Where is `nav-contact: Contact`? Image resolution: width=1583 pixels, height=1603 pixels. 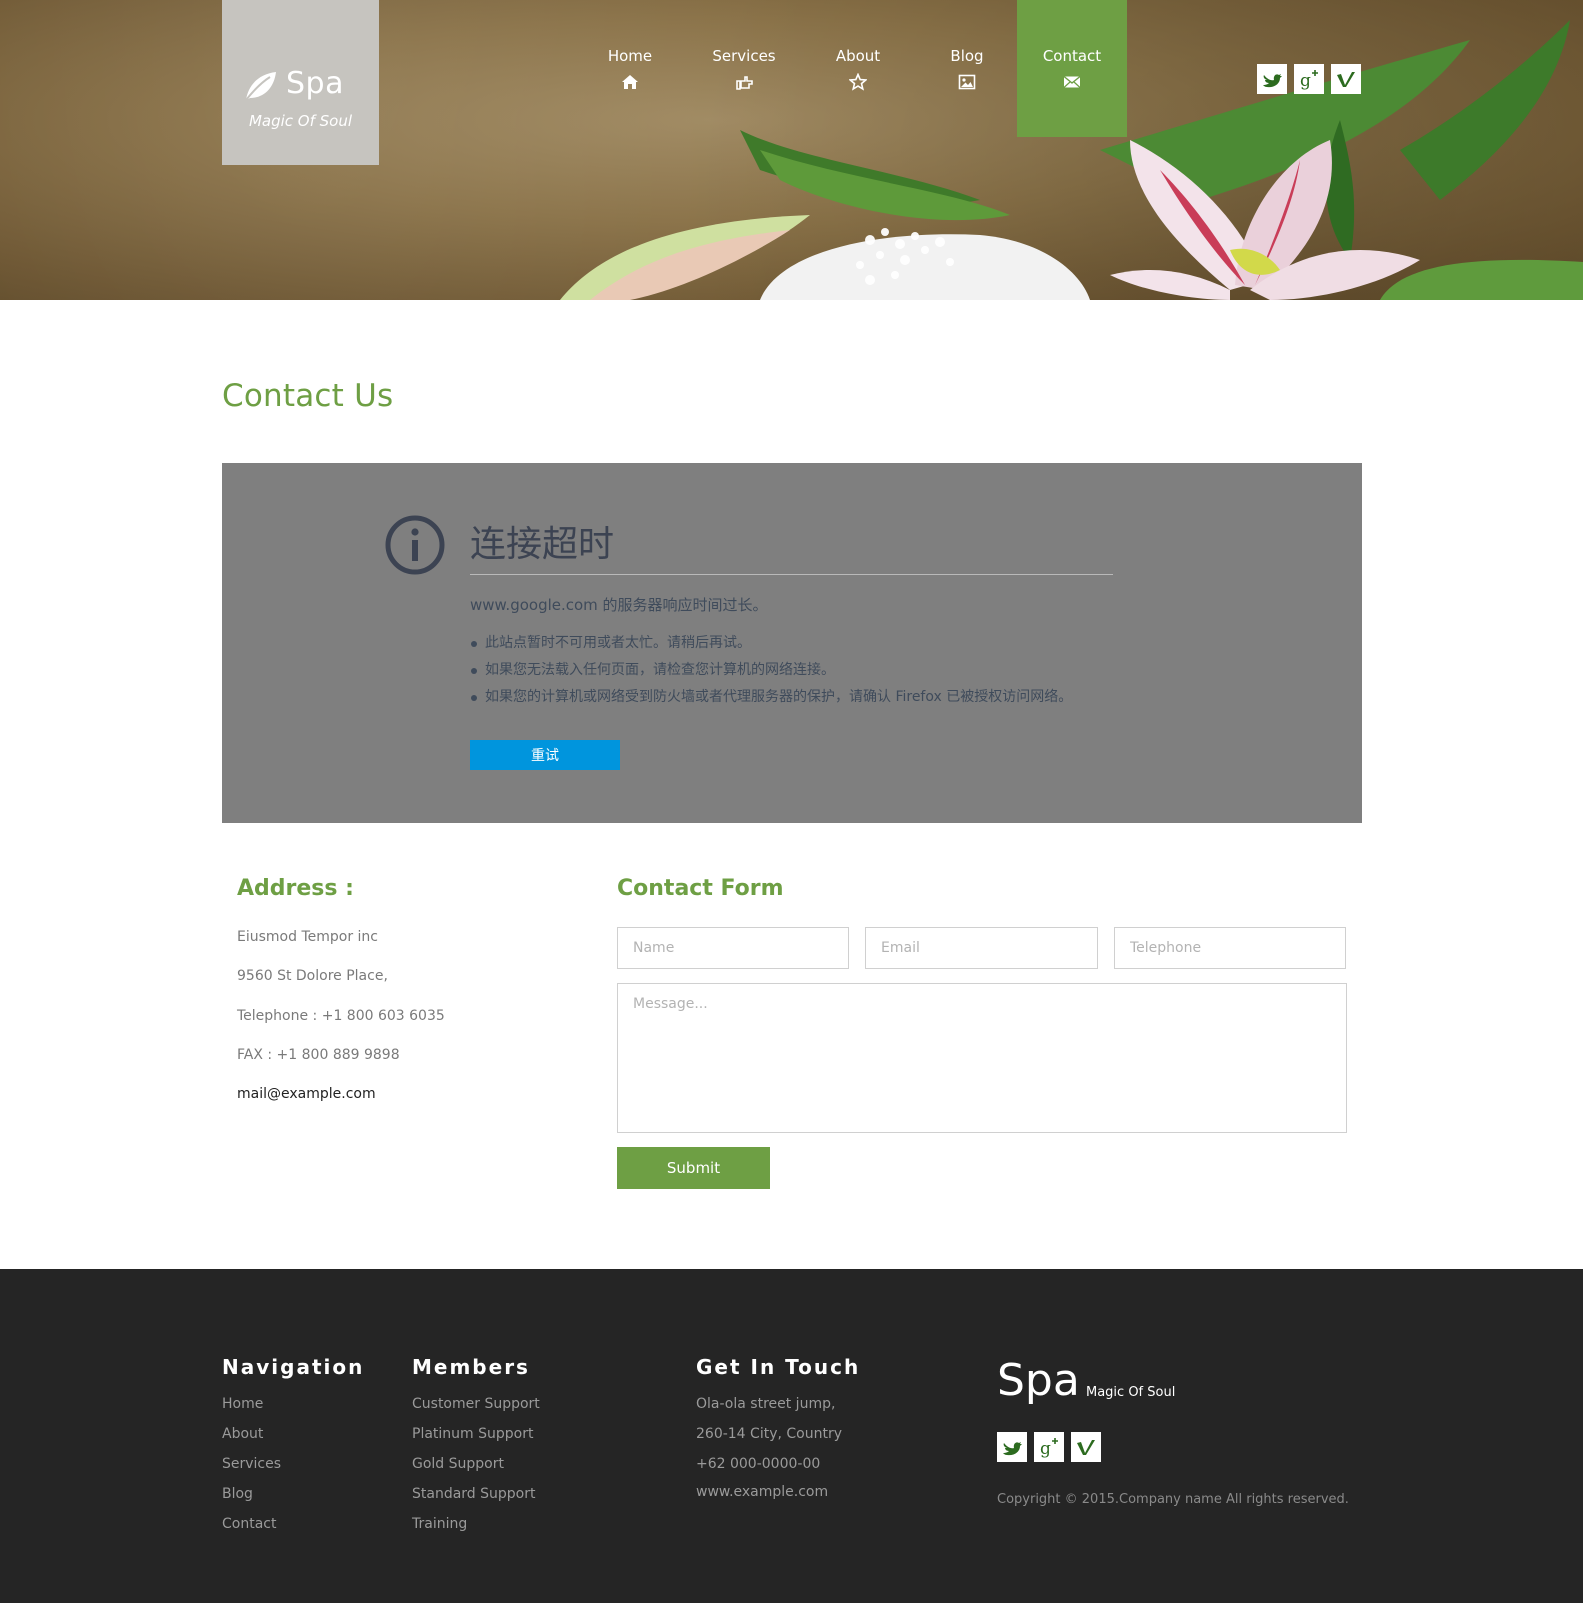 nav-contact: Contact is located at coordinates (1072, 68).